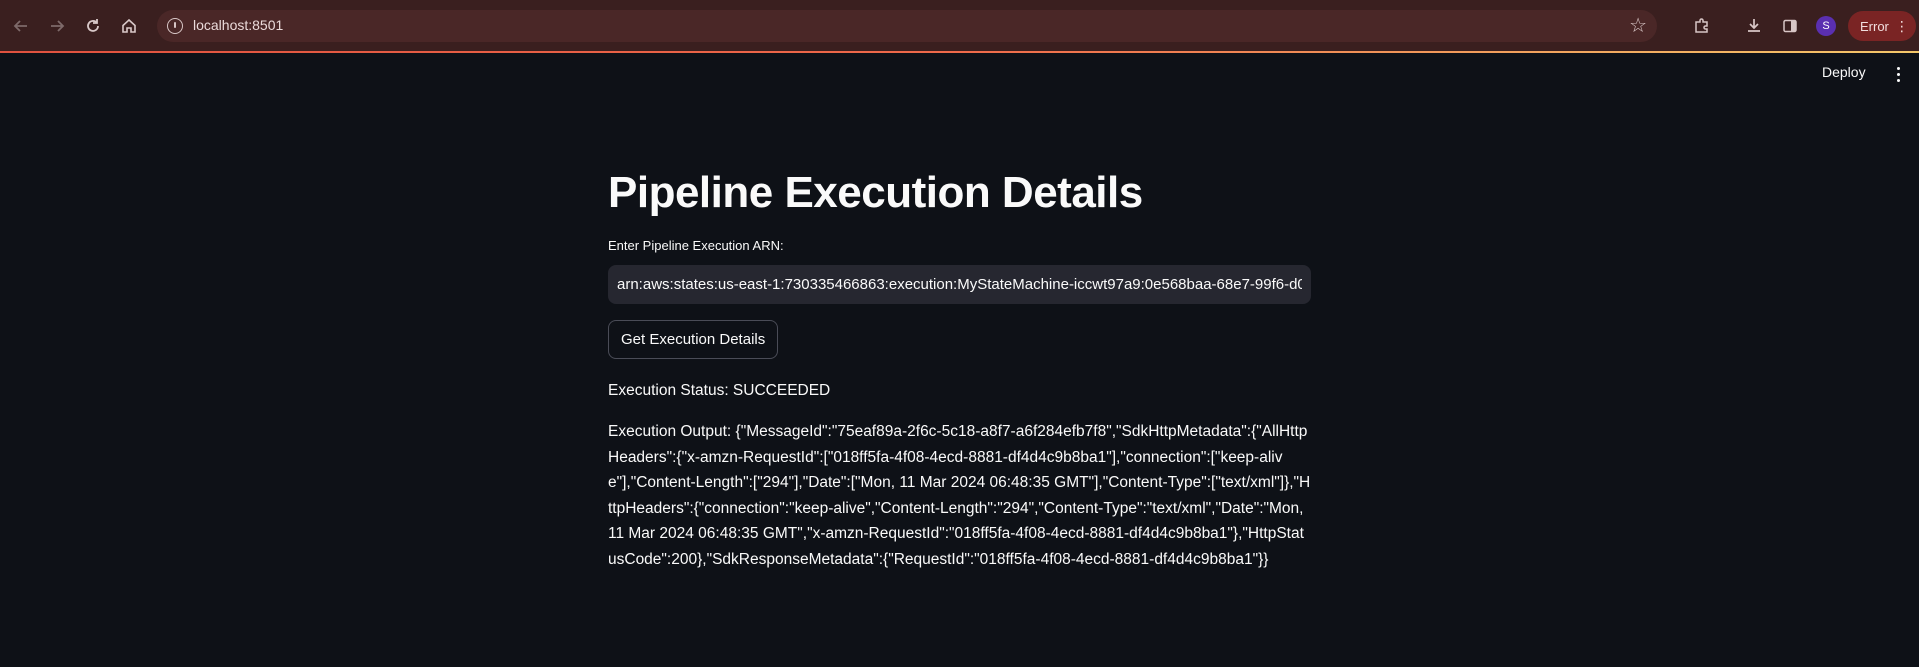 The width and height of the screenshot is (1919, 667). I want to click on execution-status: Execution Status: SUCCEEDED, so click(719, 390).